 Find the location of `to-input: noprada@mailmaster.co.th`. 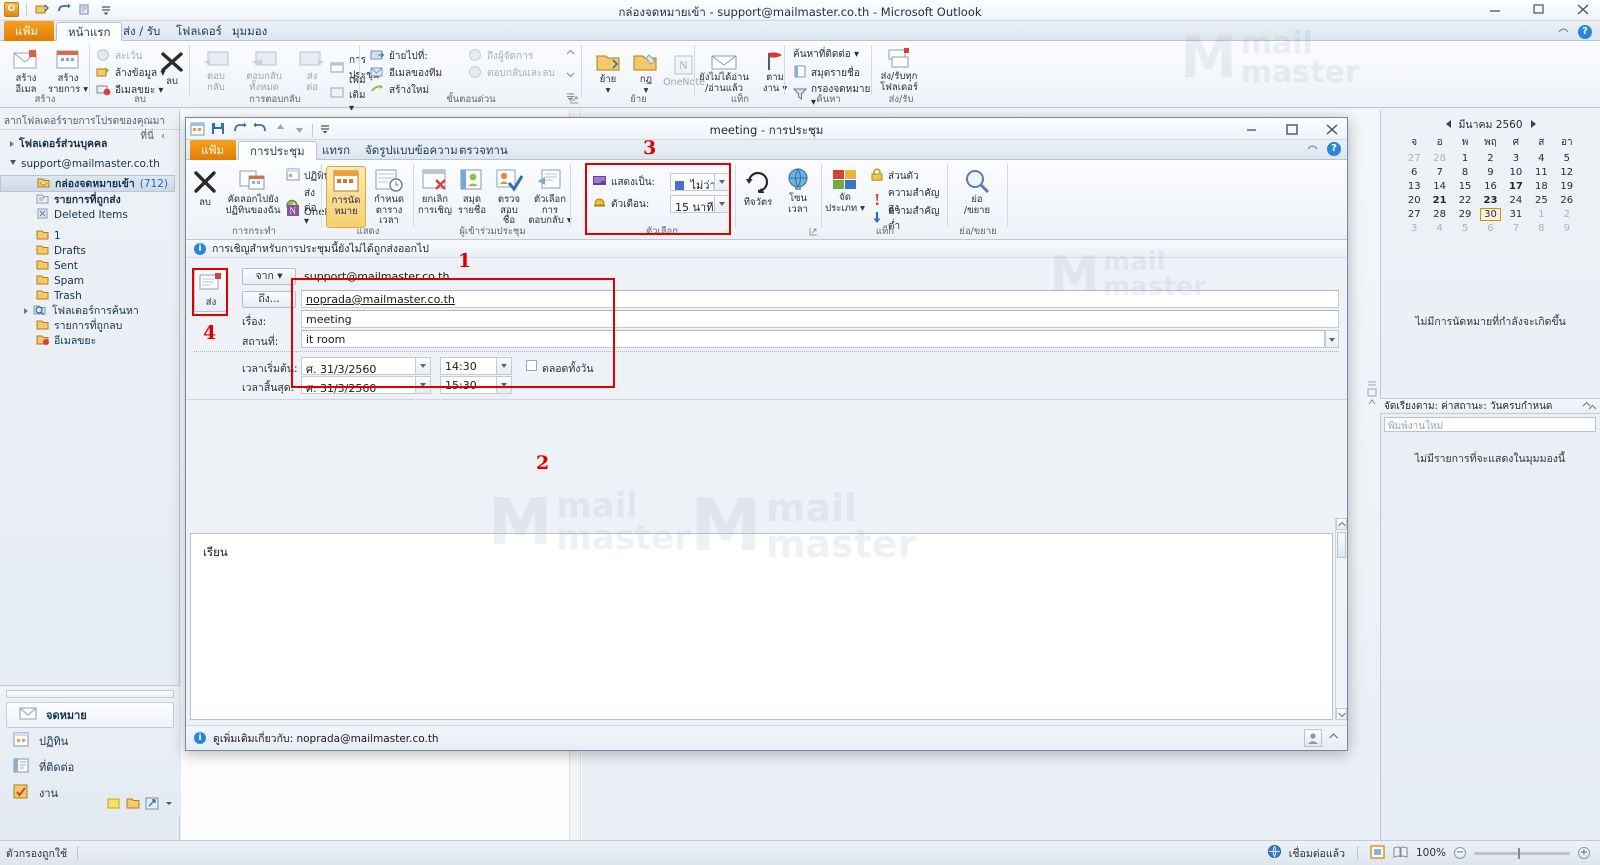

to-input: noprada@mailmaster.co.th is located at coordinates (820, 299).